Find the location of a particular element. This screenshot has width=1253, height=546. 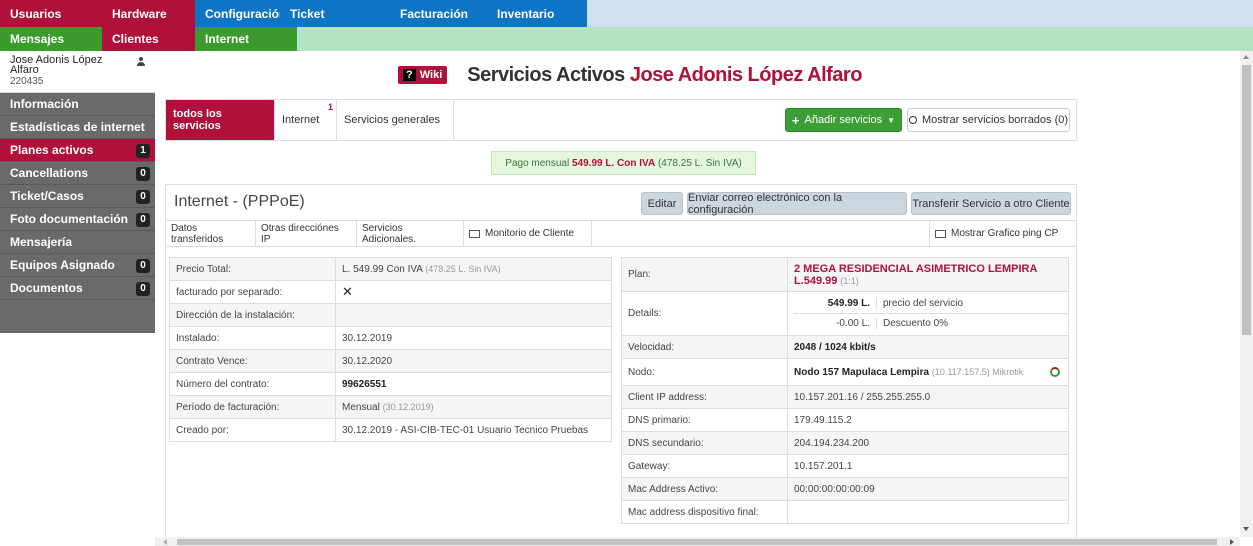

nav-facturacion: Facturación is located at coordinates (438, 13).